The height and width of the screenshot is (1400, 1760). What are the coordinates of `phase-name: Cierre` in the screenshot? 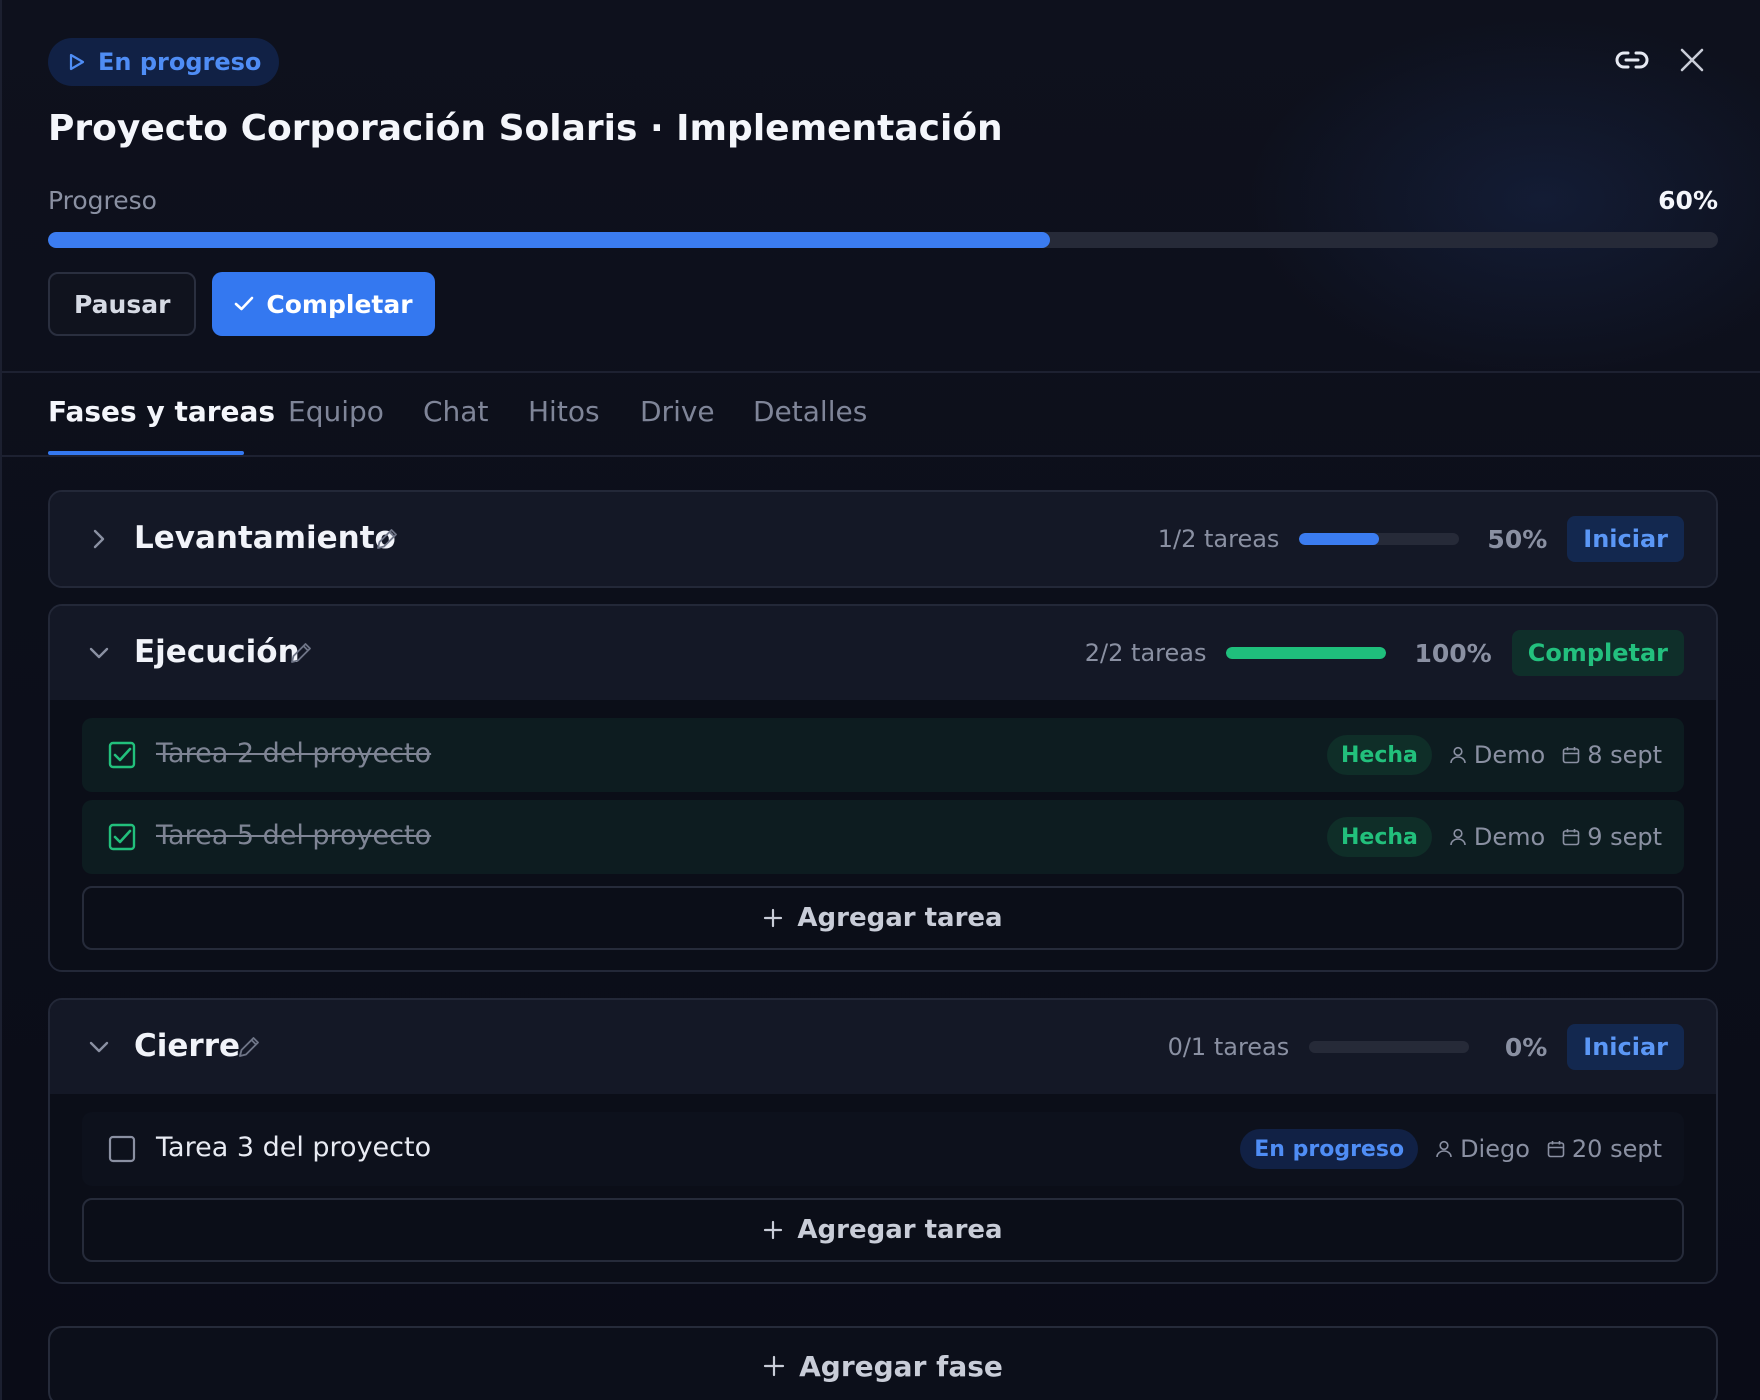 It's located at (187, 1046).